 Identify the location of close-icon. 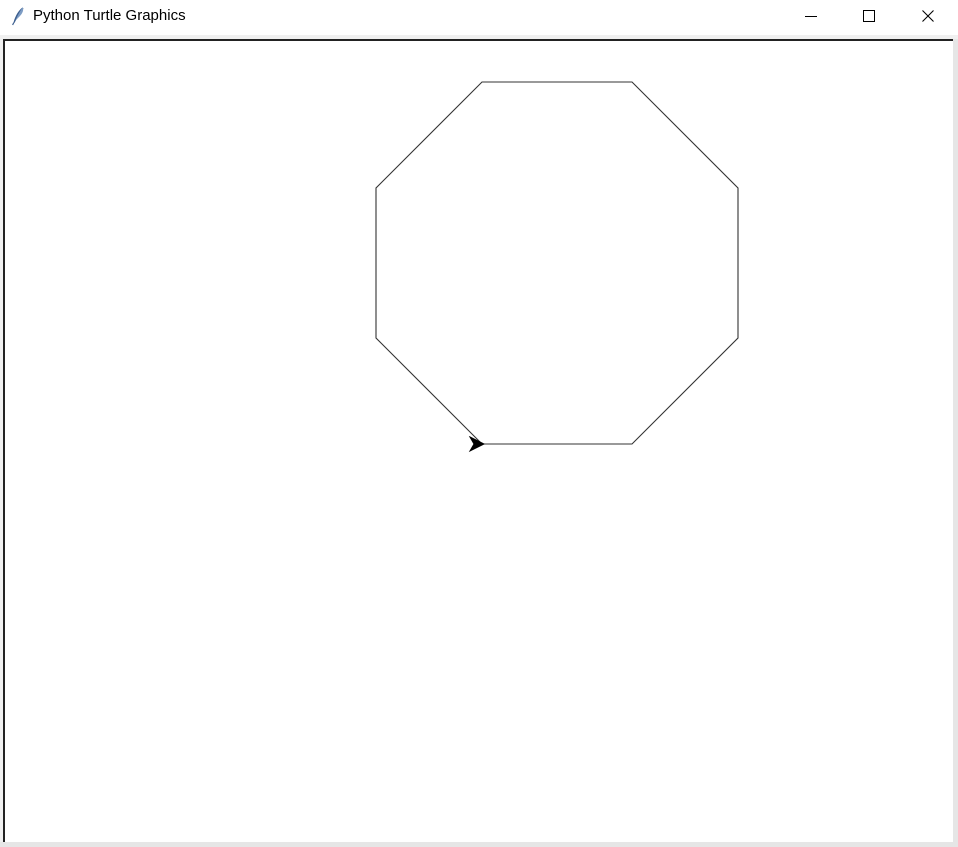
(928, 16).